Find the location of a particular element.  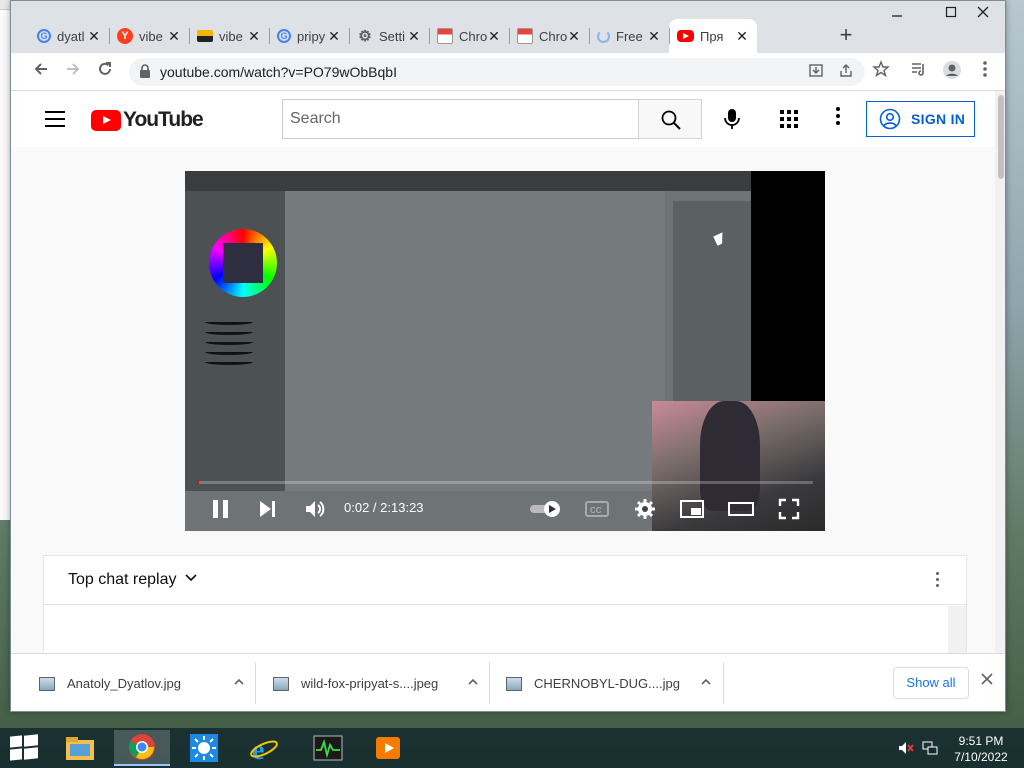

bookmark-button is located at coordinates (881, 72).